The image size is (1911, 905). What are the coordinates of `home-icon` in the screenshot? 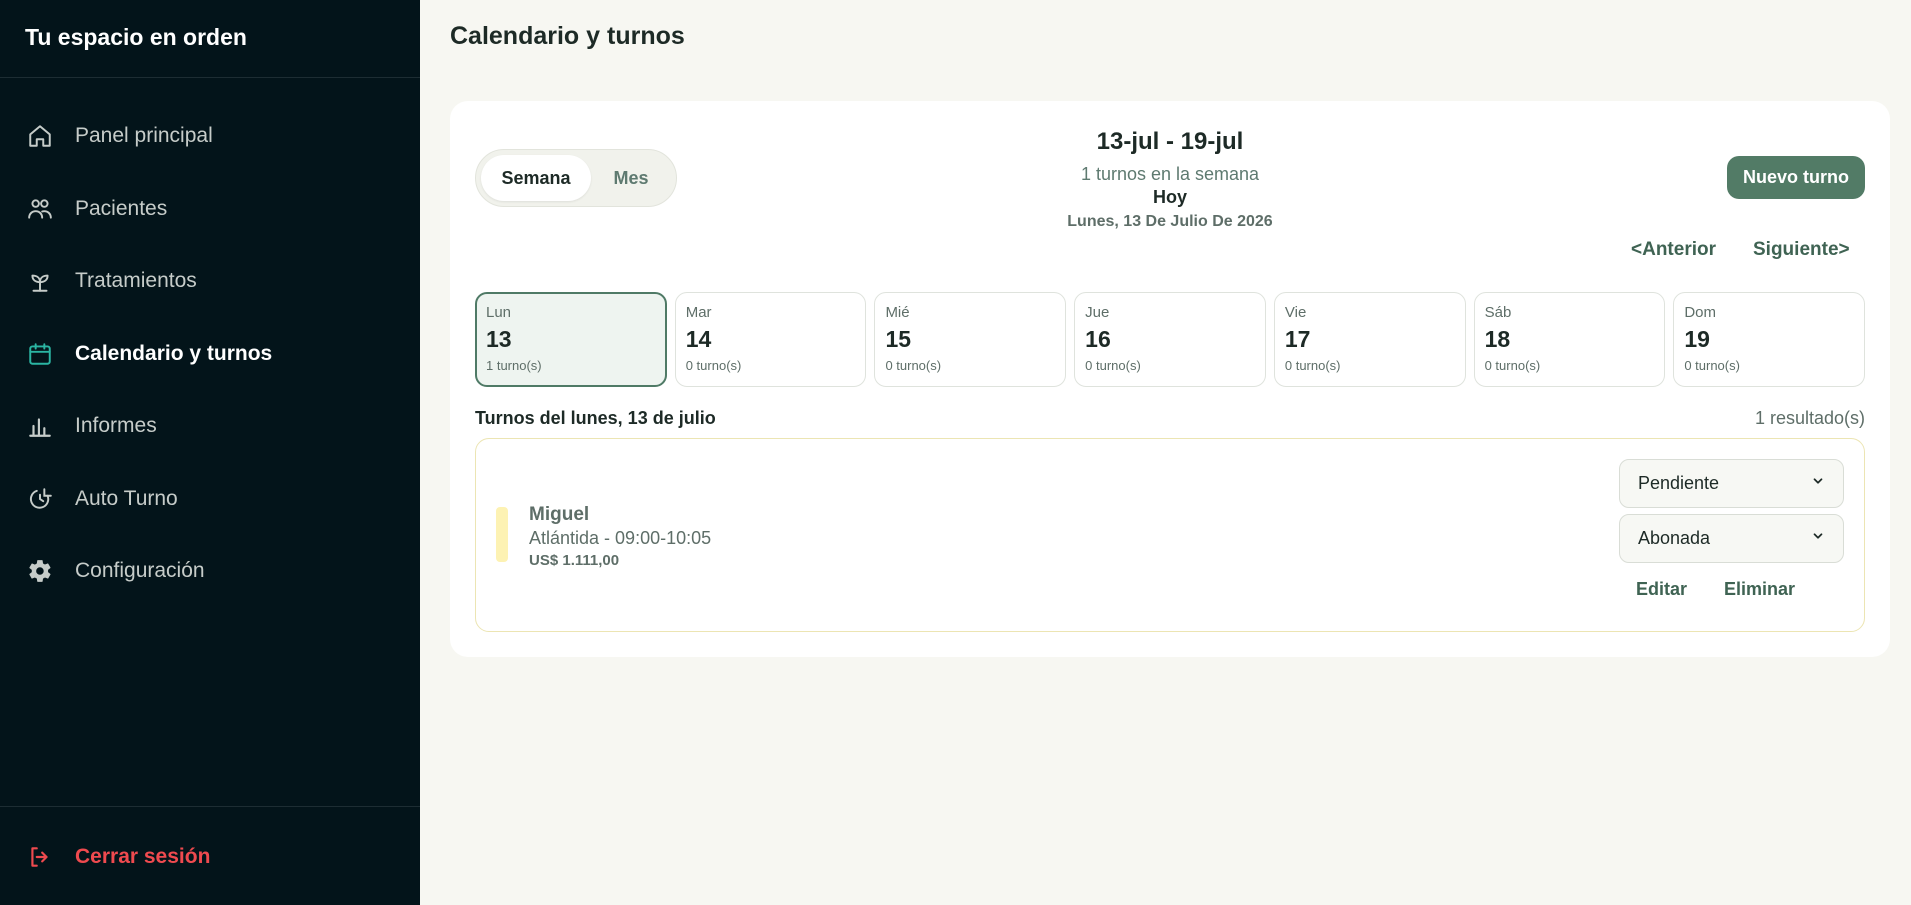 It's located at (40, 136).